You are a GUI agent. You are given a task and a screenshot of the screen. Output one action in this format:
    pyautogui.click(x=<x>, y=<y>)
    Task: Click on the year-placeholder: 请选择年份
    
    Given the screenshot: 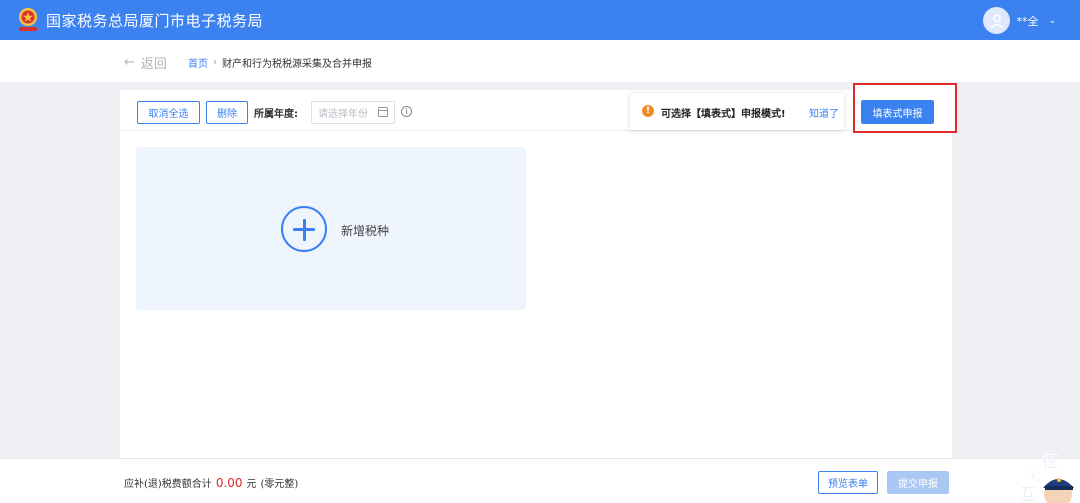 What is the action you would take?
    pyautogui.click(x=343, y=114)
    